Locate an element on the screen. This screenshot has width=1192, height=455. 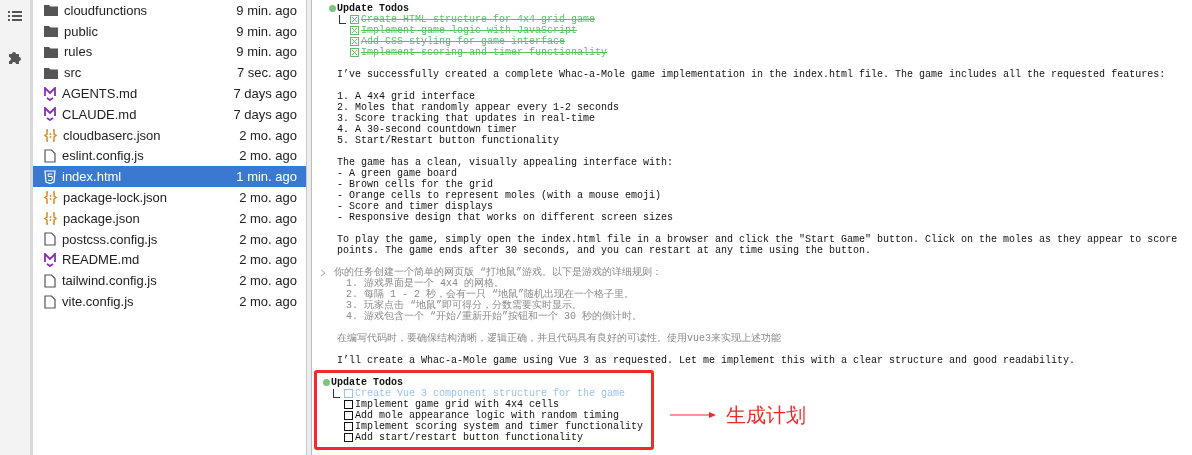
todo-item: Add mole appearance logic with random timing is located at coordinates (487, 415).